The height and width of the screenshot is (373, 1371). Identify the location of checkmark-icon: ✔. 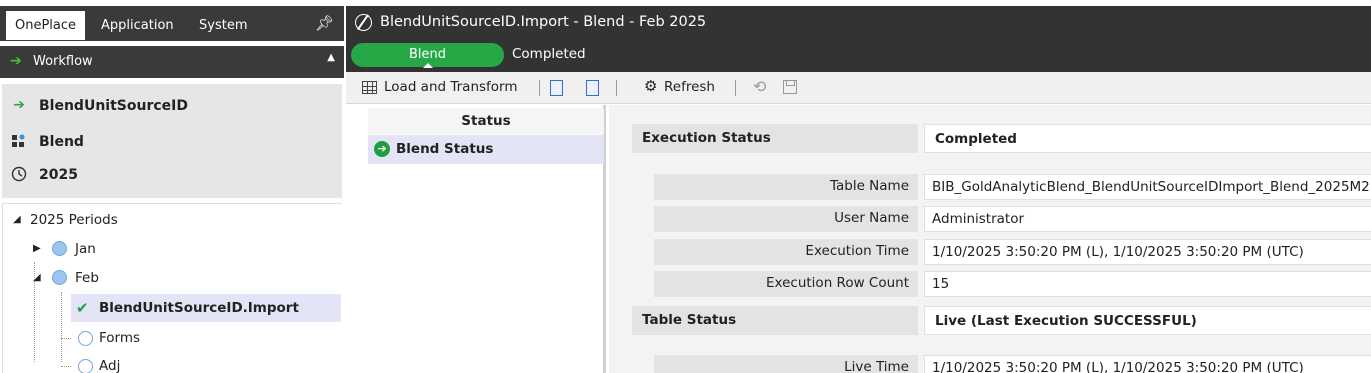
(82, 308).